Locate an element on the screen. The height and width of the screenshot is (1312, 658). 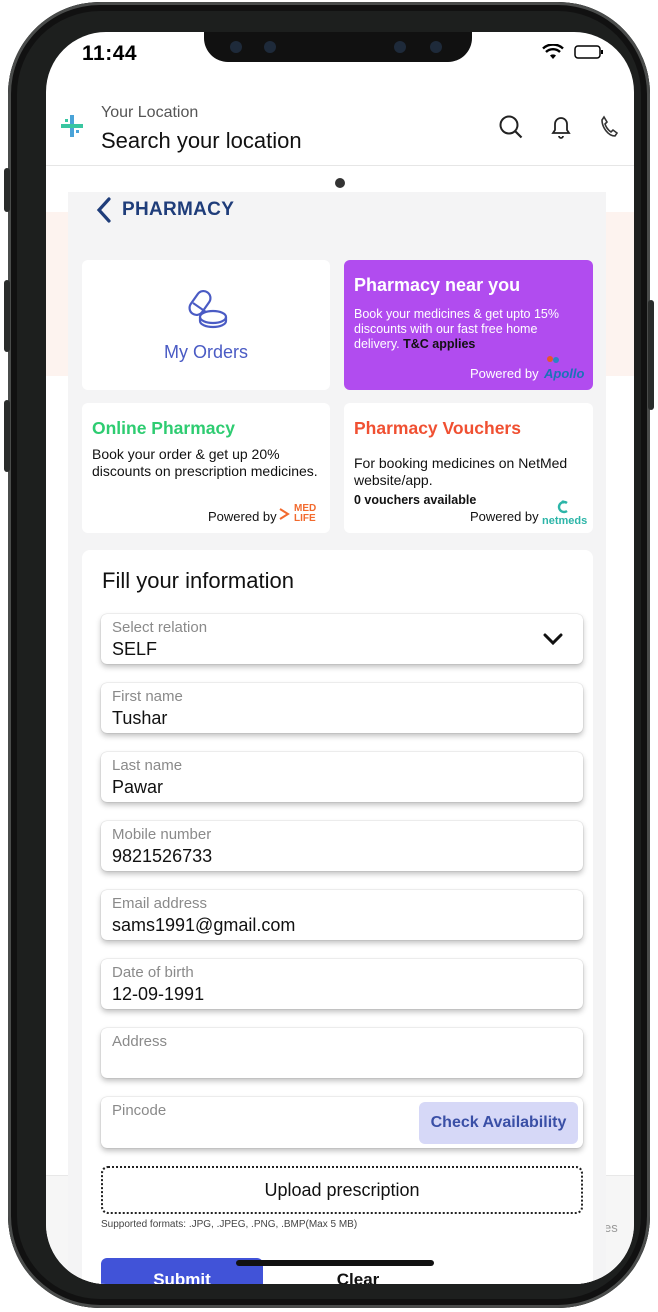
location-label: Your Location is located at coordinates (150, 112).